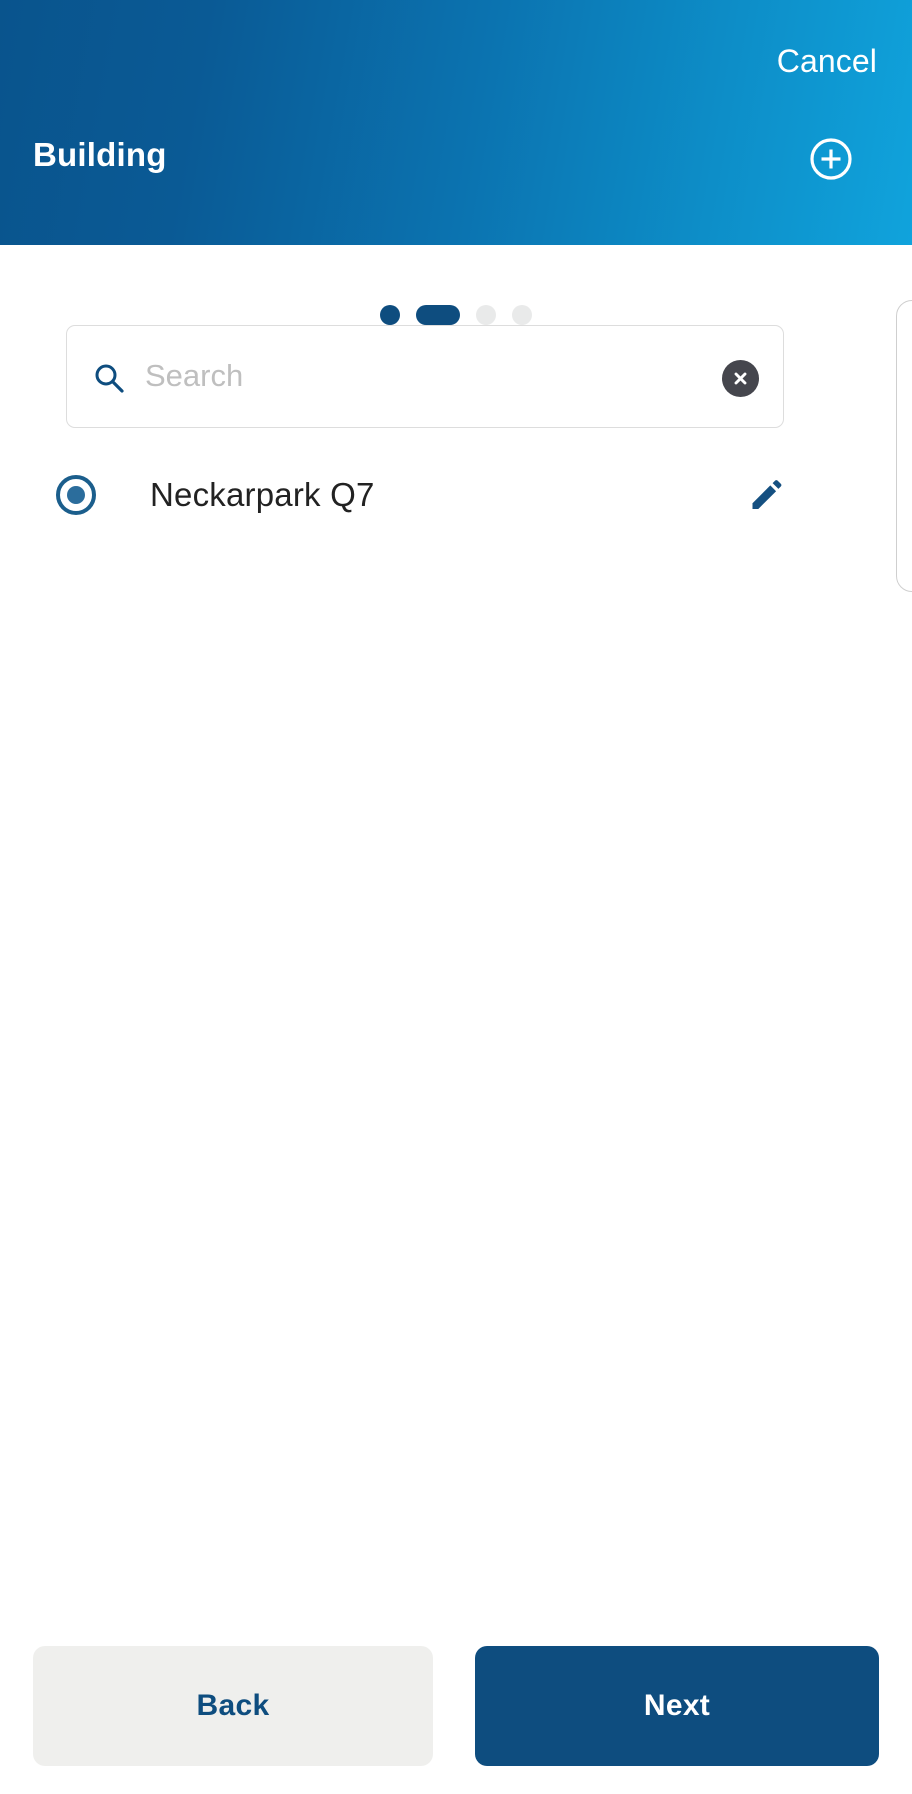 The image size is (912, 1794). Describe the element at coordinates (677, 1706) in the screenshot. I see `next-button: Next` at that location.